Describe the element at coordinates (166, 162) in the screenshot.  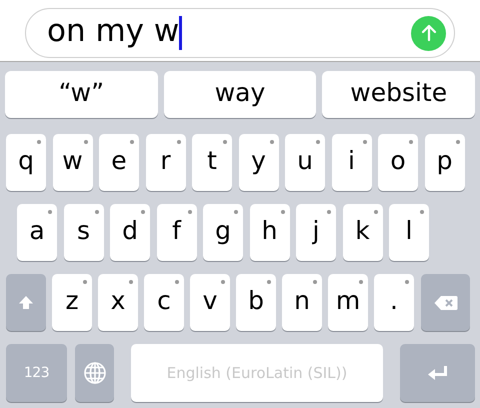
I see `letter-key: r` at that location.